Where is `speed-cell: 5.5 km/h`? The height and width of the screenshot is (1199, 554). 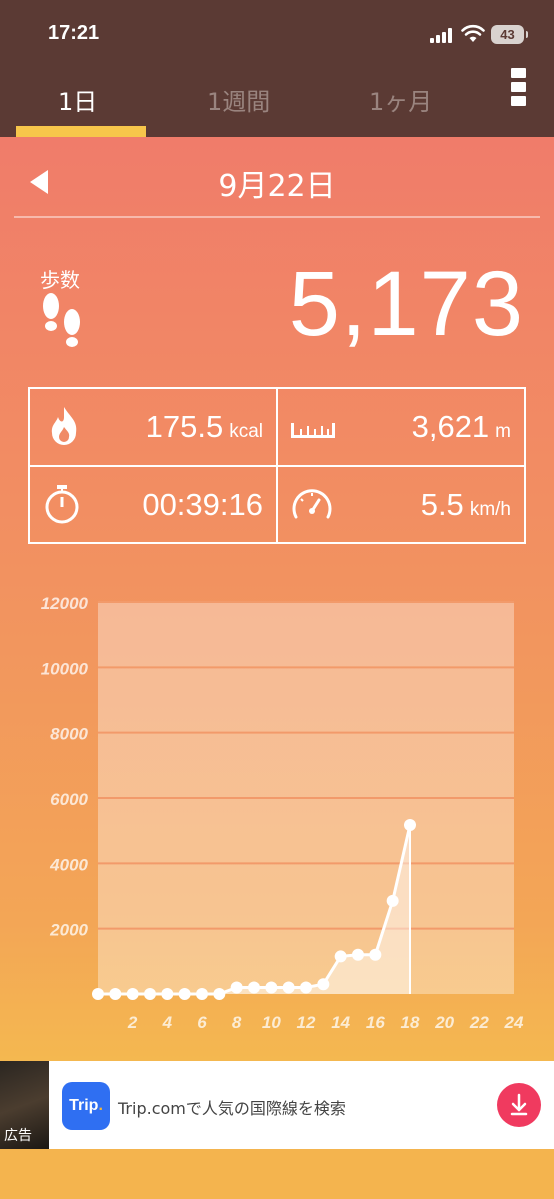
speed-cell: 5.5 km/h is located at coordinates (401, 505).